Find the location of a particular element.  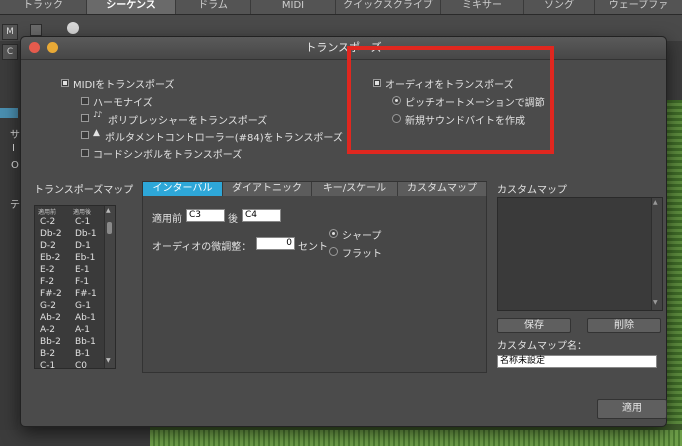

map-row-to: B-1 is located at coordinates (82, 354).